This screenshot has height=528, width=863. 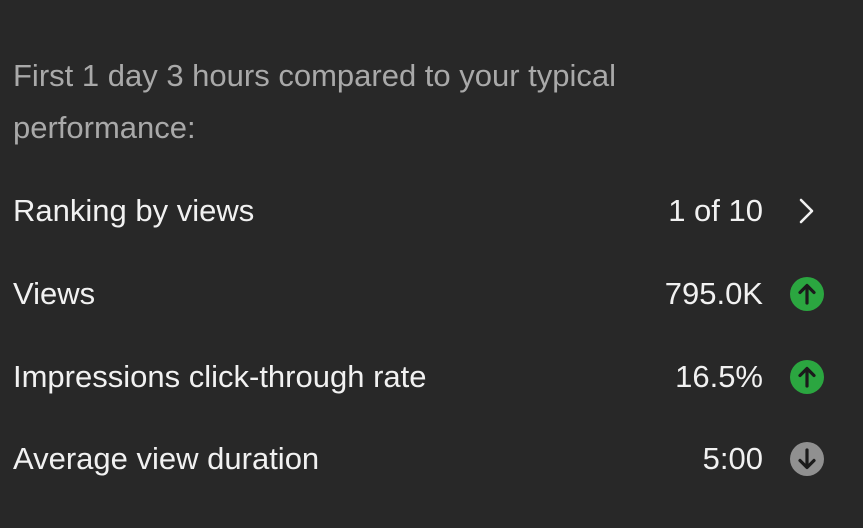 What do you see at coordinates (419, 211) in the screenshot?
I see `metric-row-ranking-by-views: Ranking by views 1 of 10` at bounding box center [419, 211].